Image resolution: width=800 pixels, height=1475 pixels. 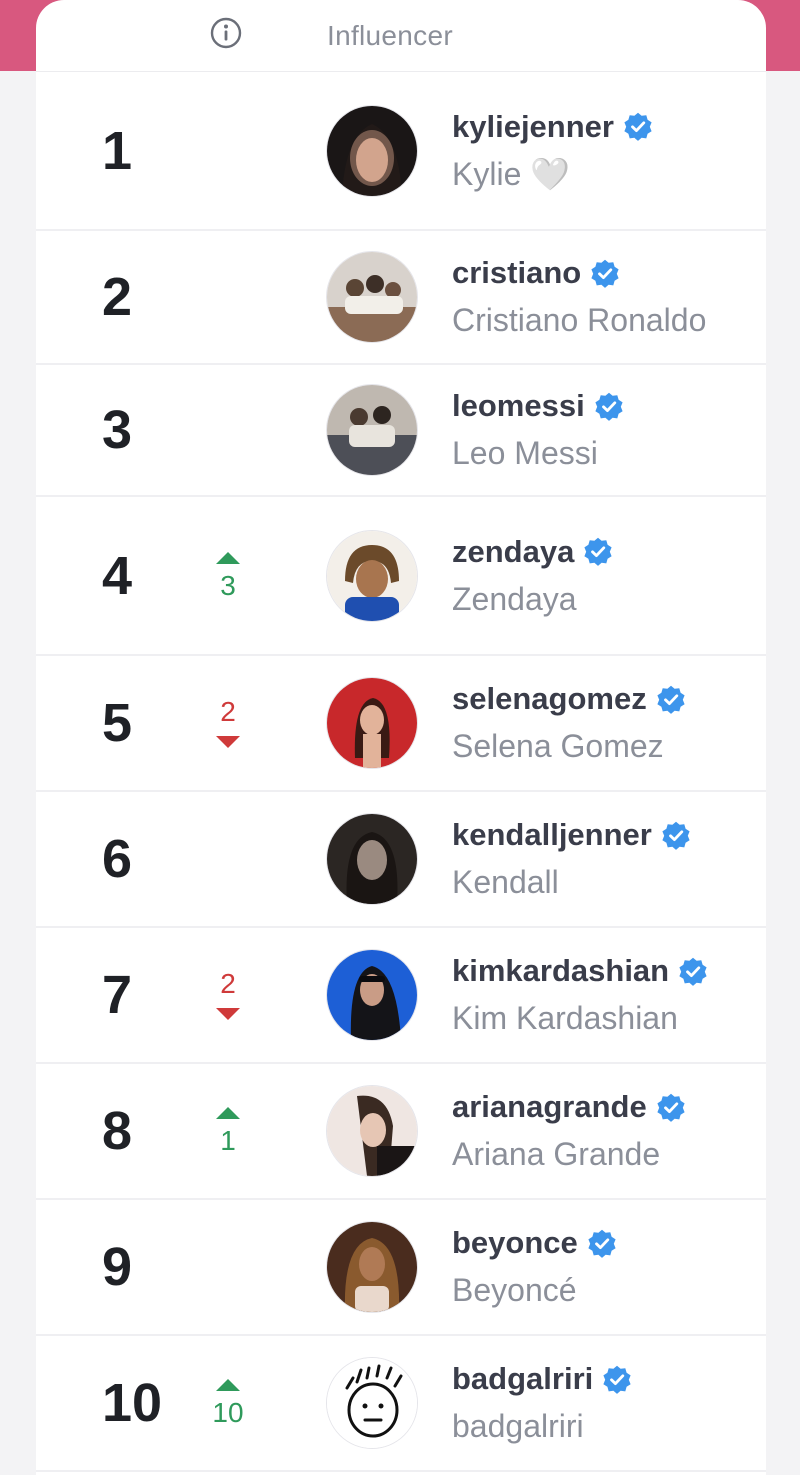 I want to click on influencer-names: badgalriri badgalriri, so click(x=542, y=1403).